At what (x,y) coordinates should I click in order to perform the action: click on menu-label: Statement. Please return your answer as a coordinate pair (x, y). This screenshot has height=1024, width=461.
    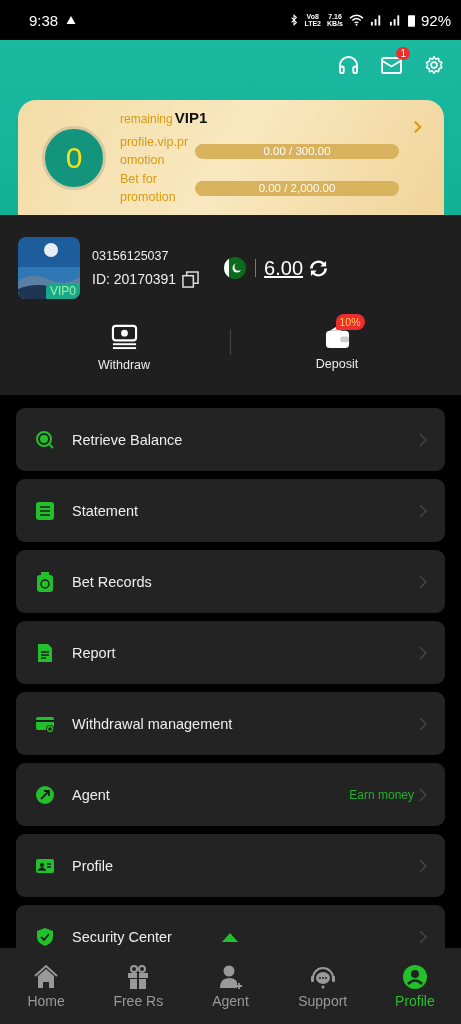
    Looking at the image, I should click on (105, 510).